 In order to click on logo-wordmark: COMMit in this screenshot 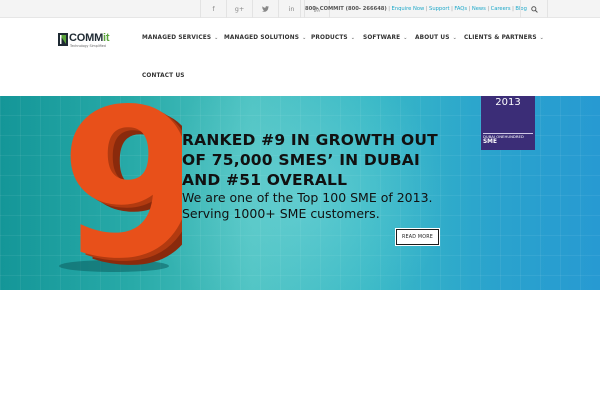, I will do `click(89, 38)`.